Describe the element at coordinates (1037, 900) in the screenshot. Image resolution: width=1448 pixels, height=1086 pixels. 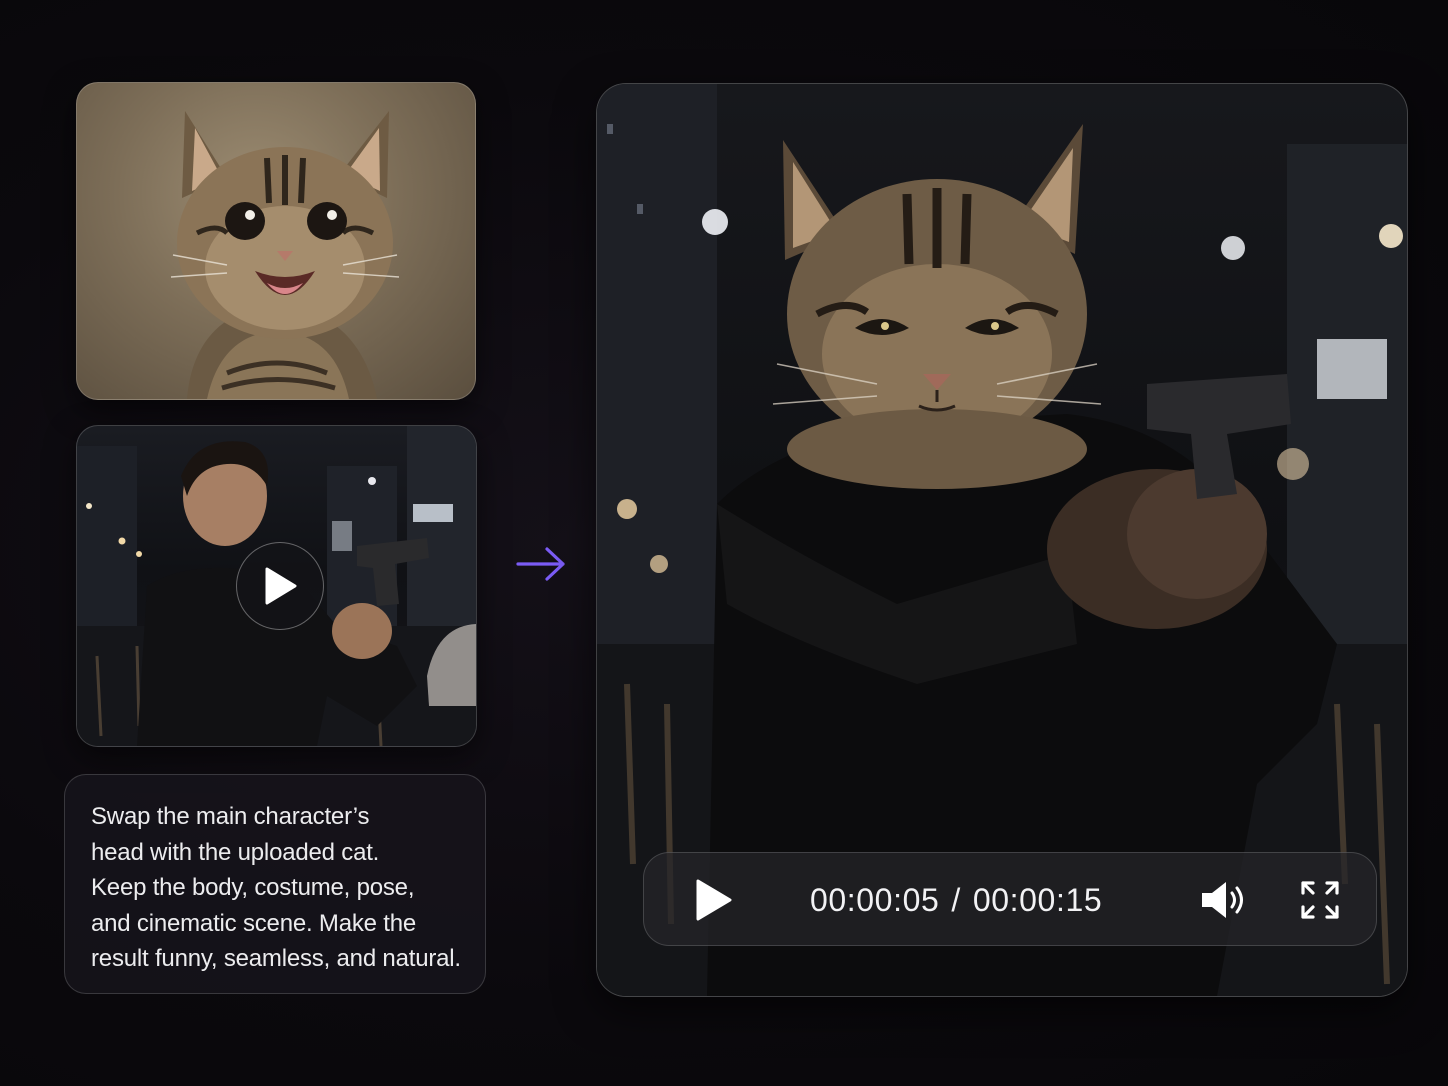
I see `total-time: 00:00:15` at that location.